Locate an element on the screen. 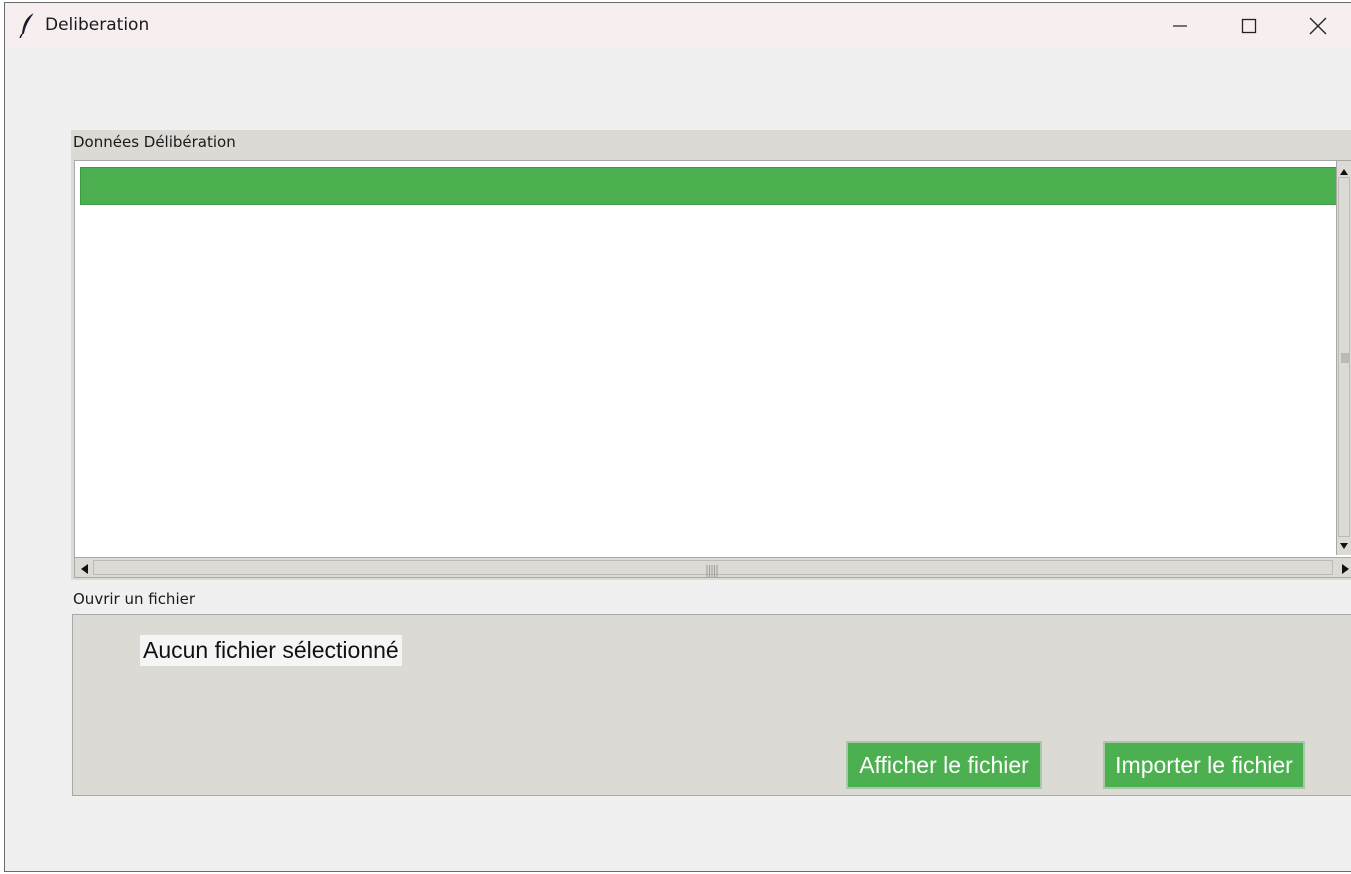  close-button is located at coordinates (1317, 26).